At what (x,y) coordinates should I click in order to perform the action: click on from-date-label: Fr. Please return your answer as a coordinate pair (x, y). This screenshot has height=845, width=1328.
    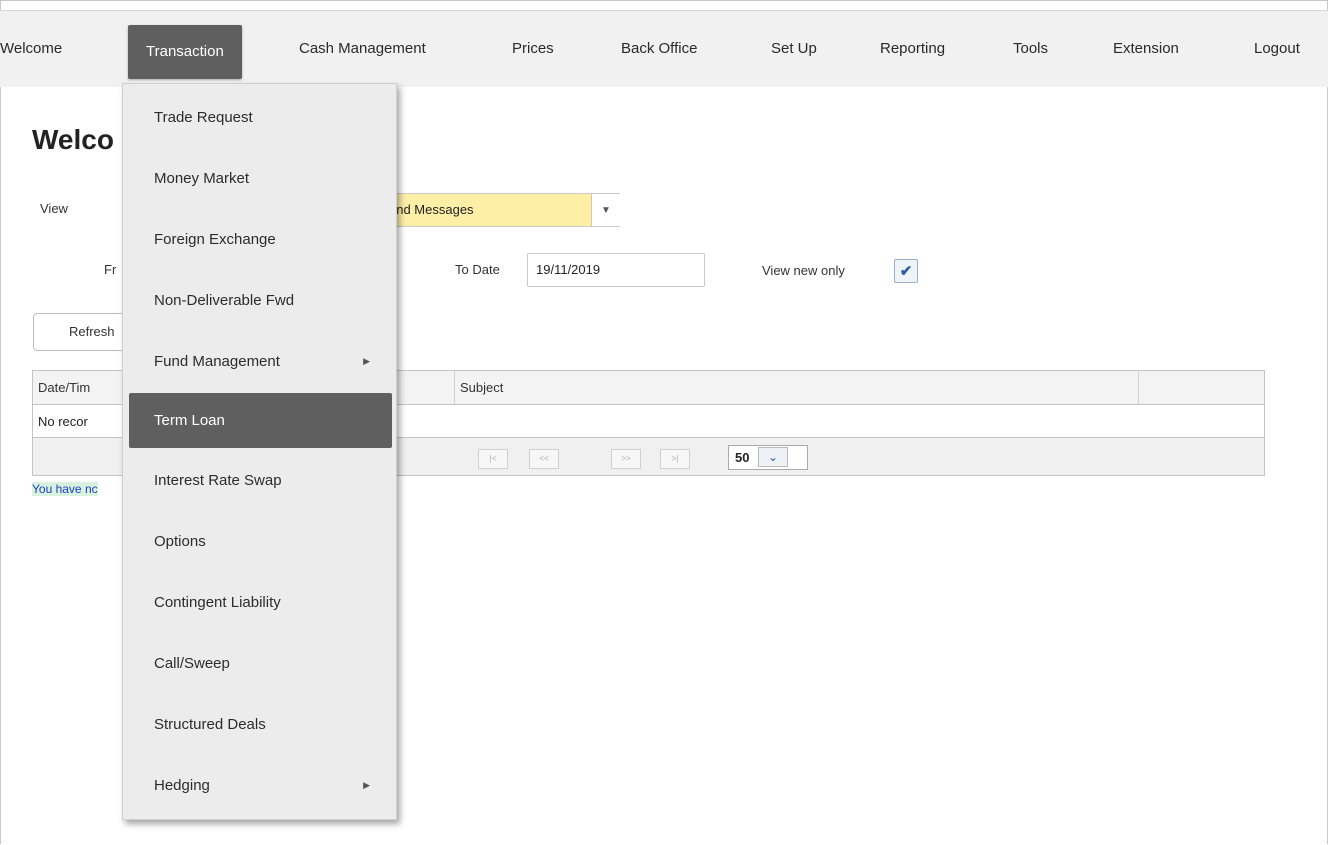
    Looking at the image, I should click on (110, 269).